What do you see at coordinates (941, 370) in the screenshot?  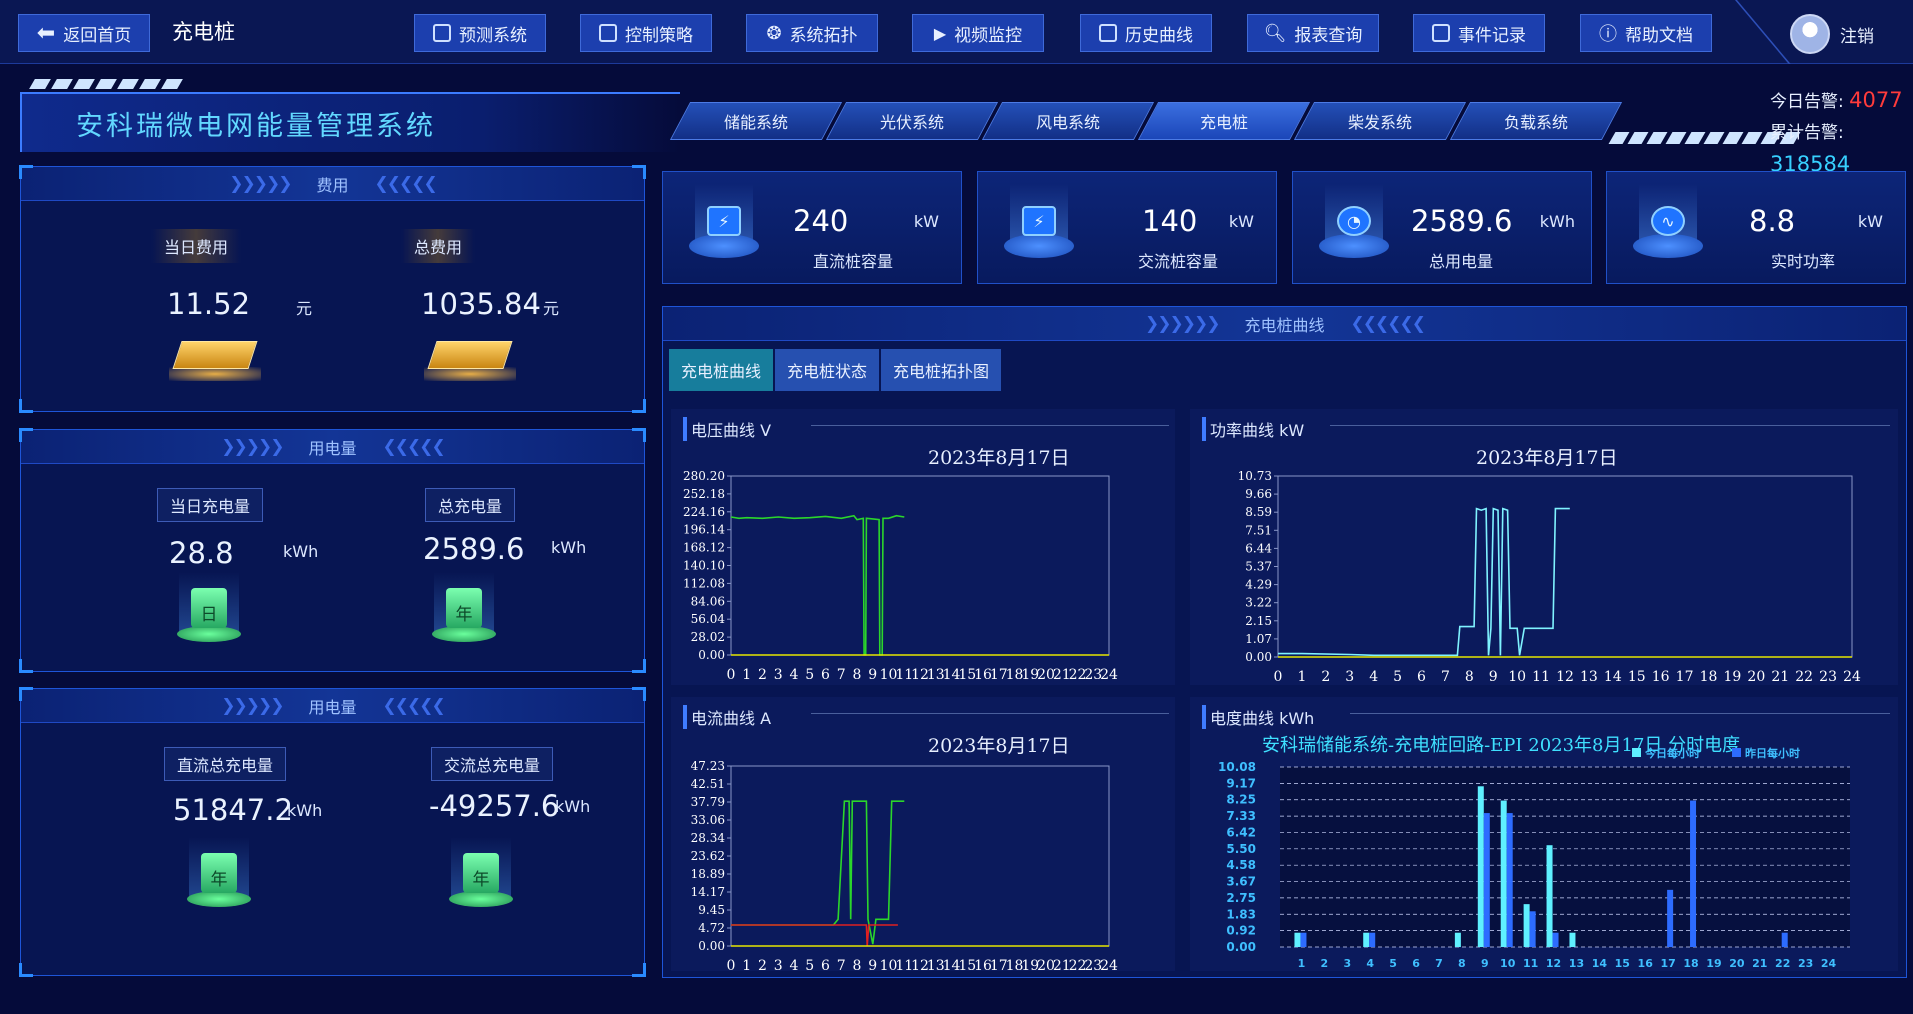 I see `tab-charger-topology: 充电桩拓扑图` at bounding box center [941, 370].